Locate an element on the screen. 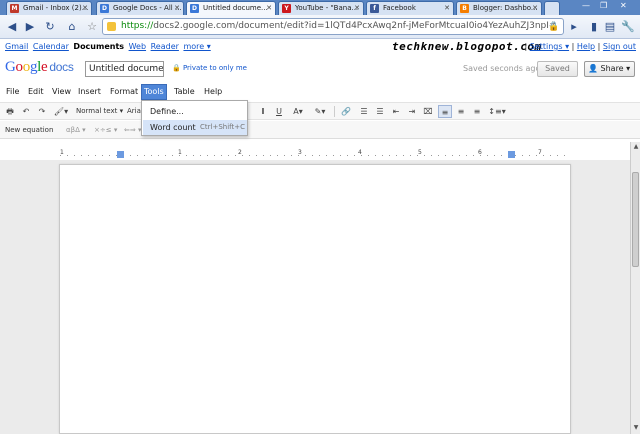 The image size is (640, 434). browser-tab-blogger: B Blogger: Dashbo... ✕ is located at coordinates (499, 8).